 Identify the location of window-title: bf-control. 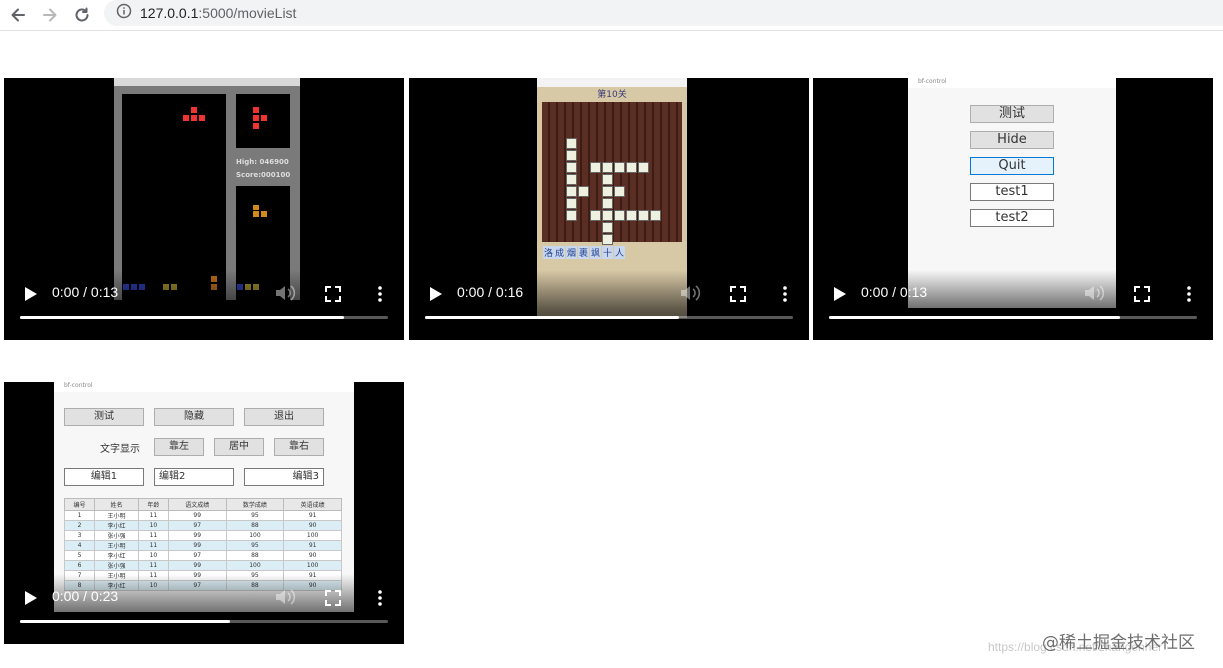
(1012, 83).